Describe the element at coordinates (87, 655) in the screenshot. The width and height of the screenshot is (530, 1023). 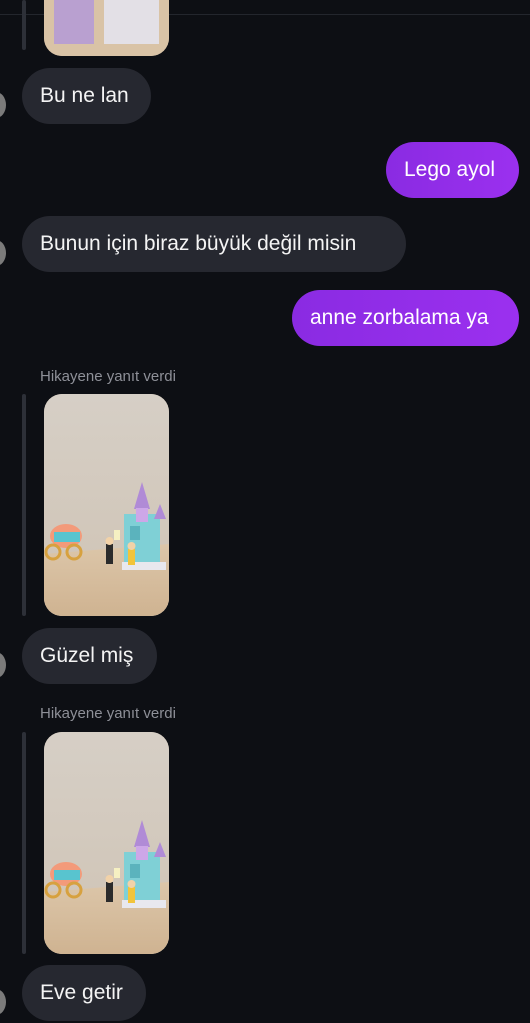
I see `message-text: Güzel miş` at that location.